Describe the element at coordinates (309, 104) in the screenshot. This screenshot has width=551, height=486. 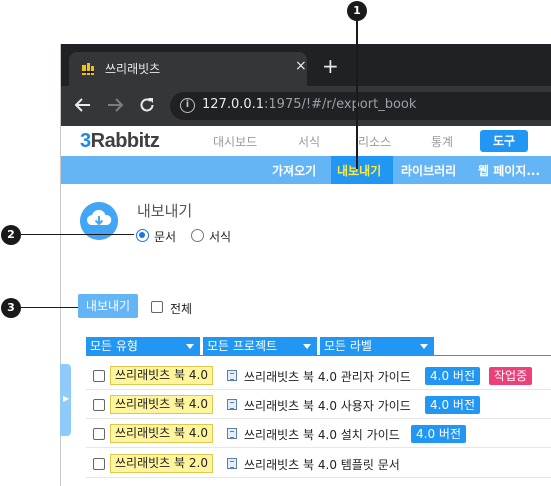
I see `url-text: 127.0.0.1:1975/!#/r/export_book` at that location.